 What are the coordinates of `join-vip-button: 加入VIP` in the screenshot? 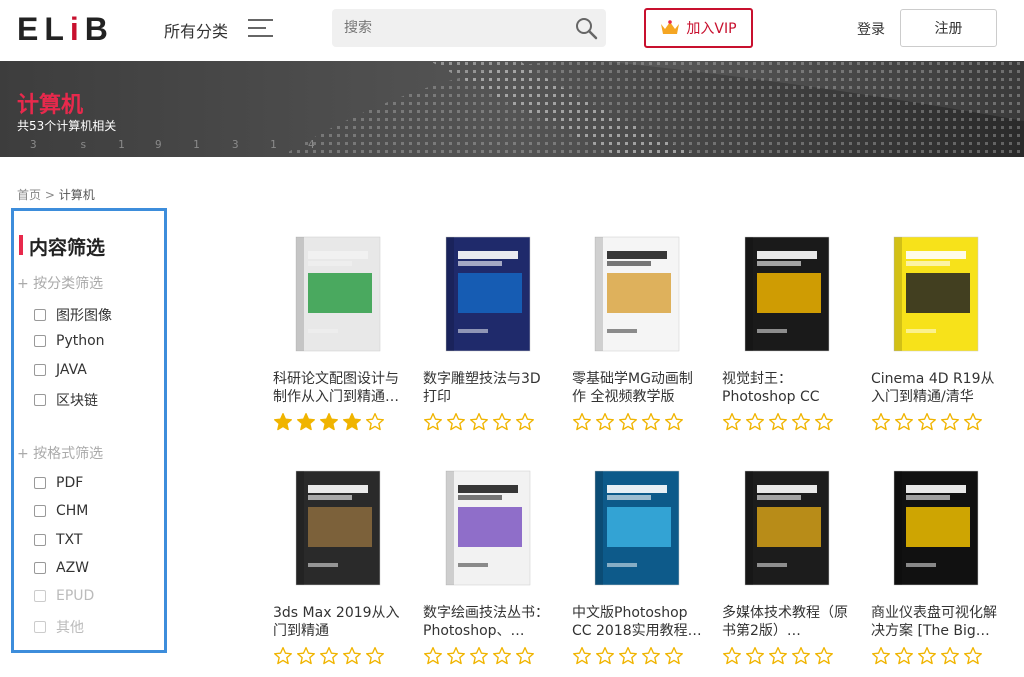 It's located at (698, 28).